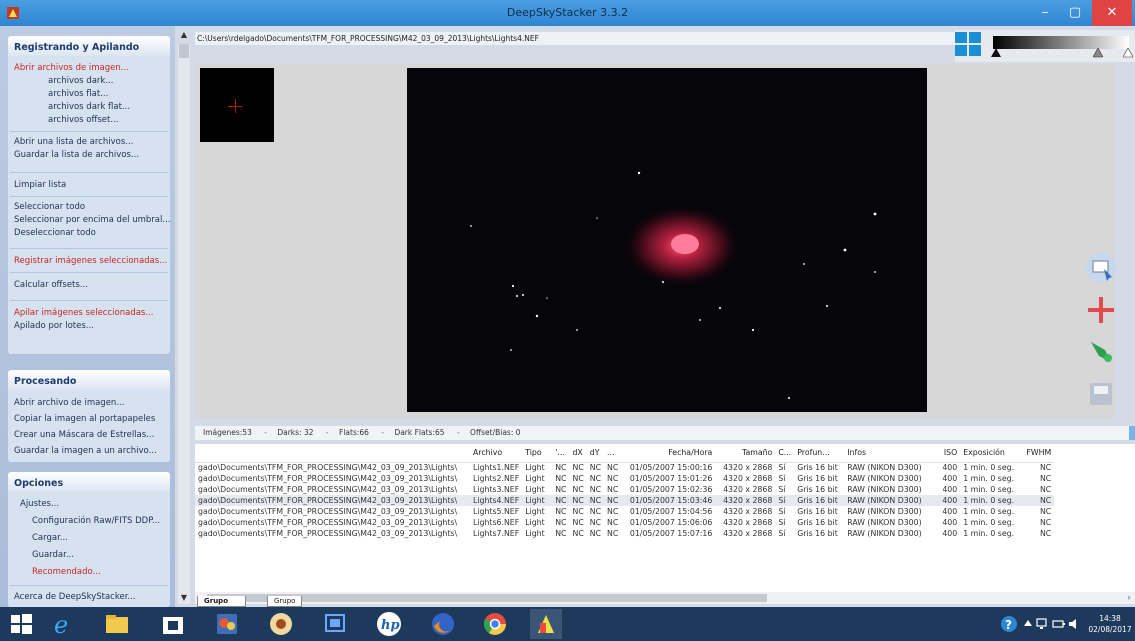 Image resolution: width=1135 pixels, height=641 pixels. What do you see at coordinates (419, 432) in the screenshot?
I see `dark-flats-count: Dark Flats:65` at bounding box center [419, 432].